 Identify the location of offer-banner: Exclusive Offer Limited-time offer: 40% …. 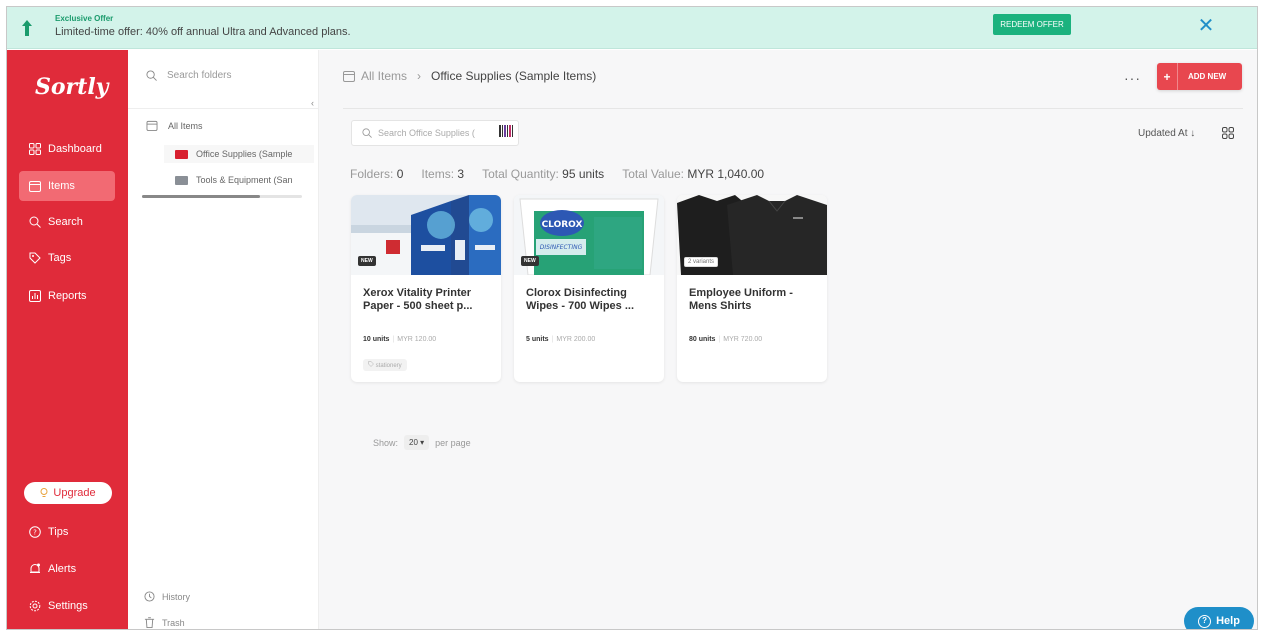
(632, 28).